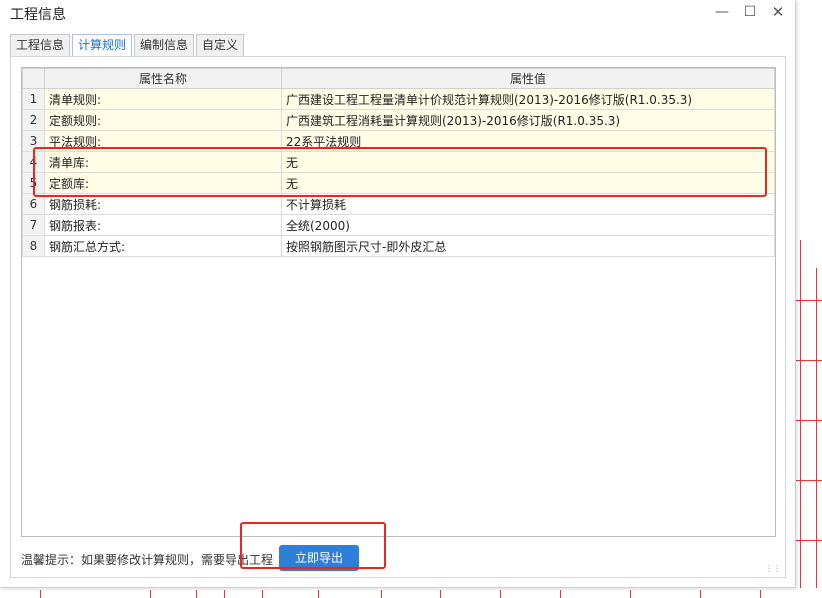 The width and height of the screenshot is (822, 598). I want to click on tab-bar: 工程信息 计算规则 编制信息 自定义, so click(128, 45).